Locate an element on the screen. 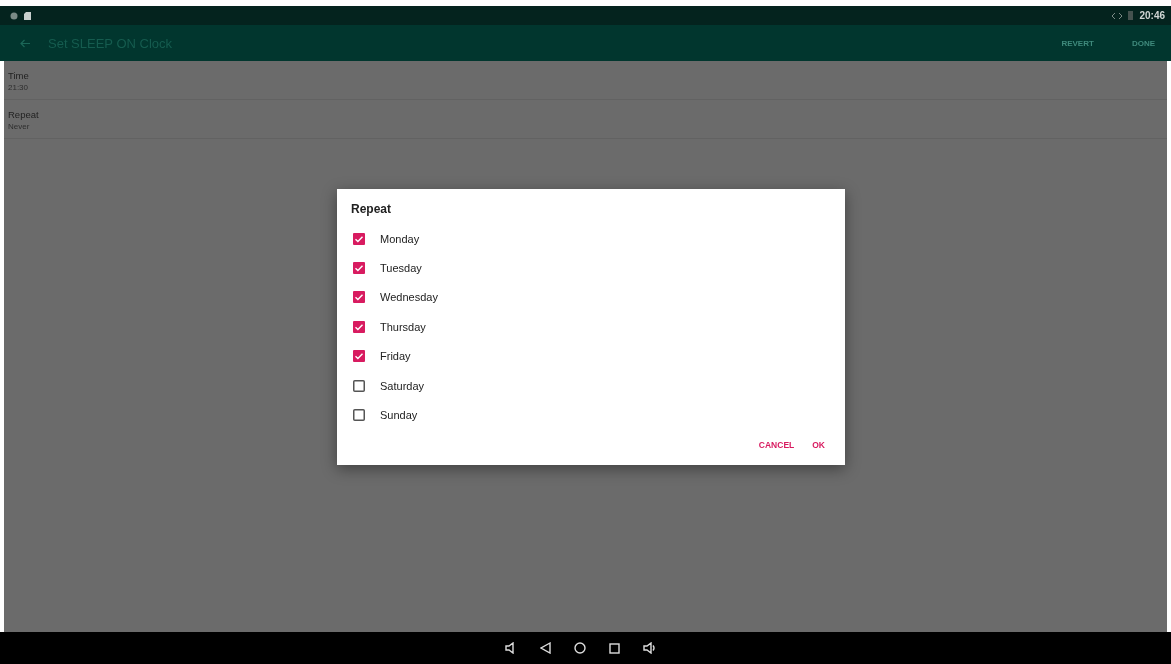 This screenshot has width=1171, height=664. clock-time: 20:46 is located at coordinates (1152, 15).